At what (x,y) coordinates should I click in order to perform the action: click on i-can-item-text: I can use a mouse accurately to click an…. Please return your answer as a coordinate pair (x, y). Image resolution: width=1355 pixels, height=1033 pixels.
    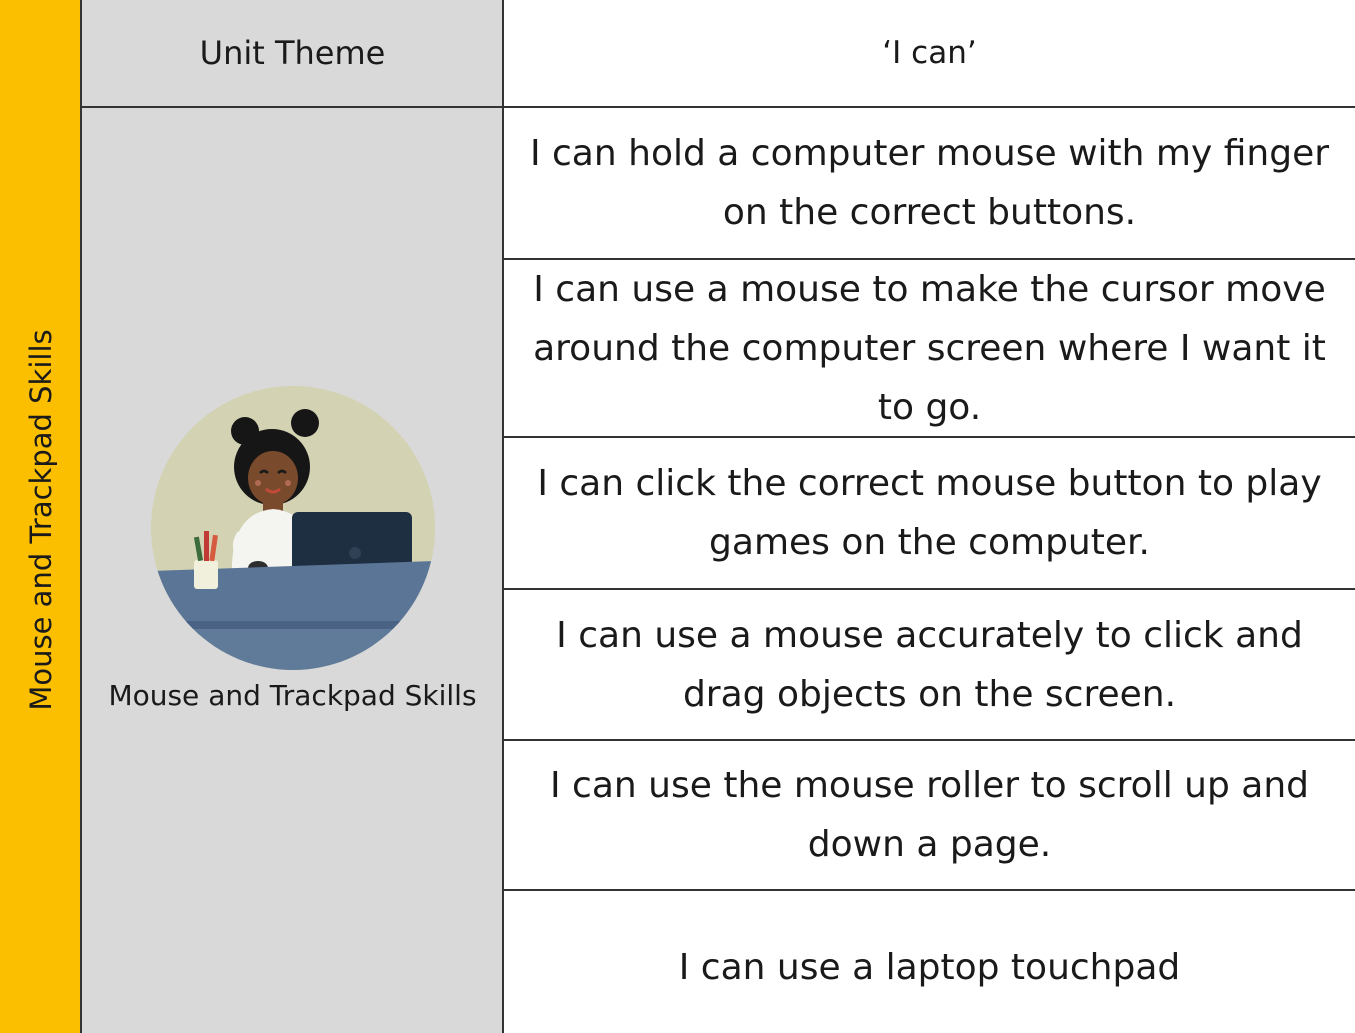
    Looking at the image, I should click on (929, 664).